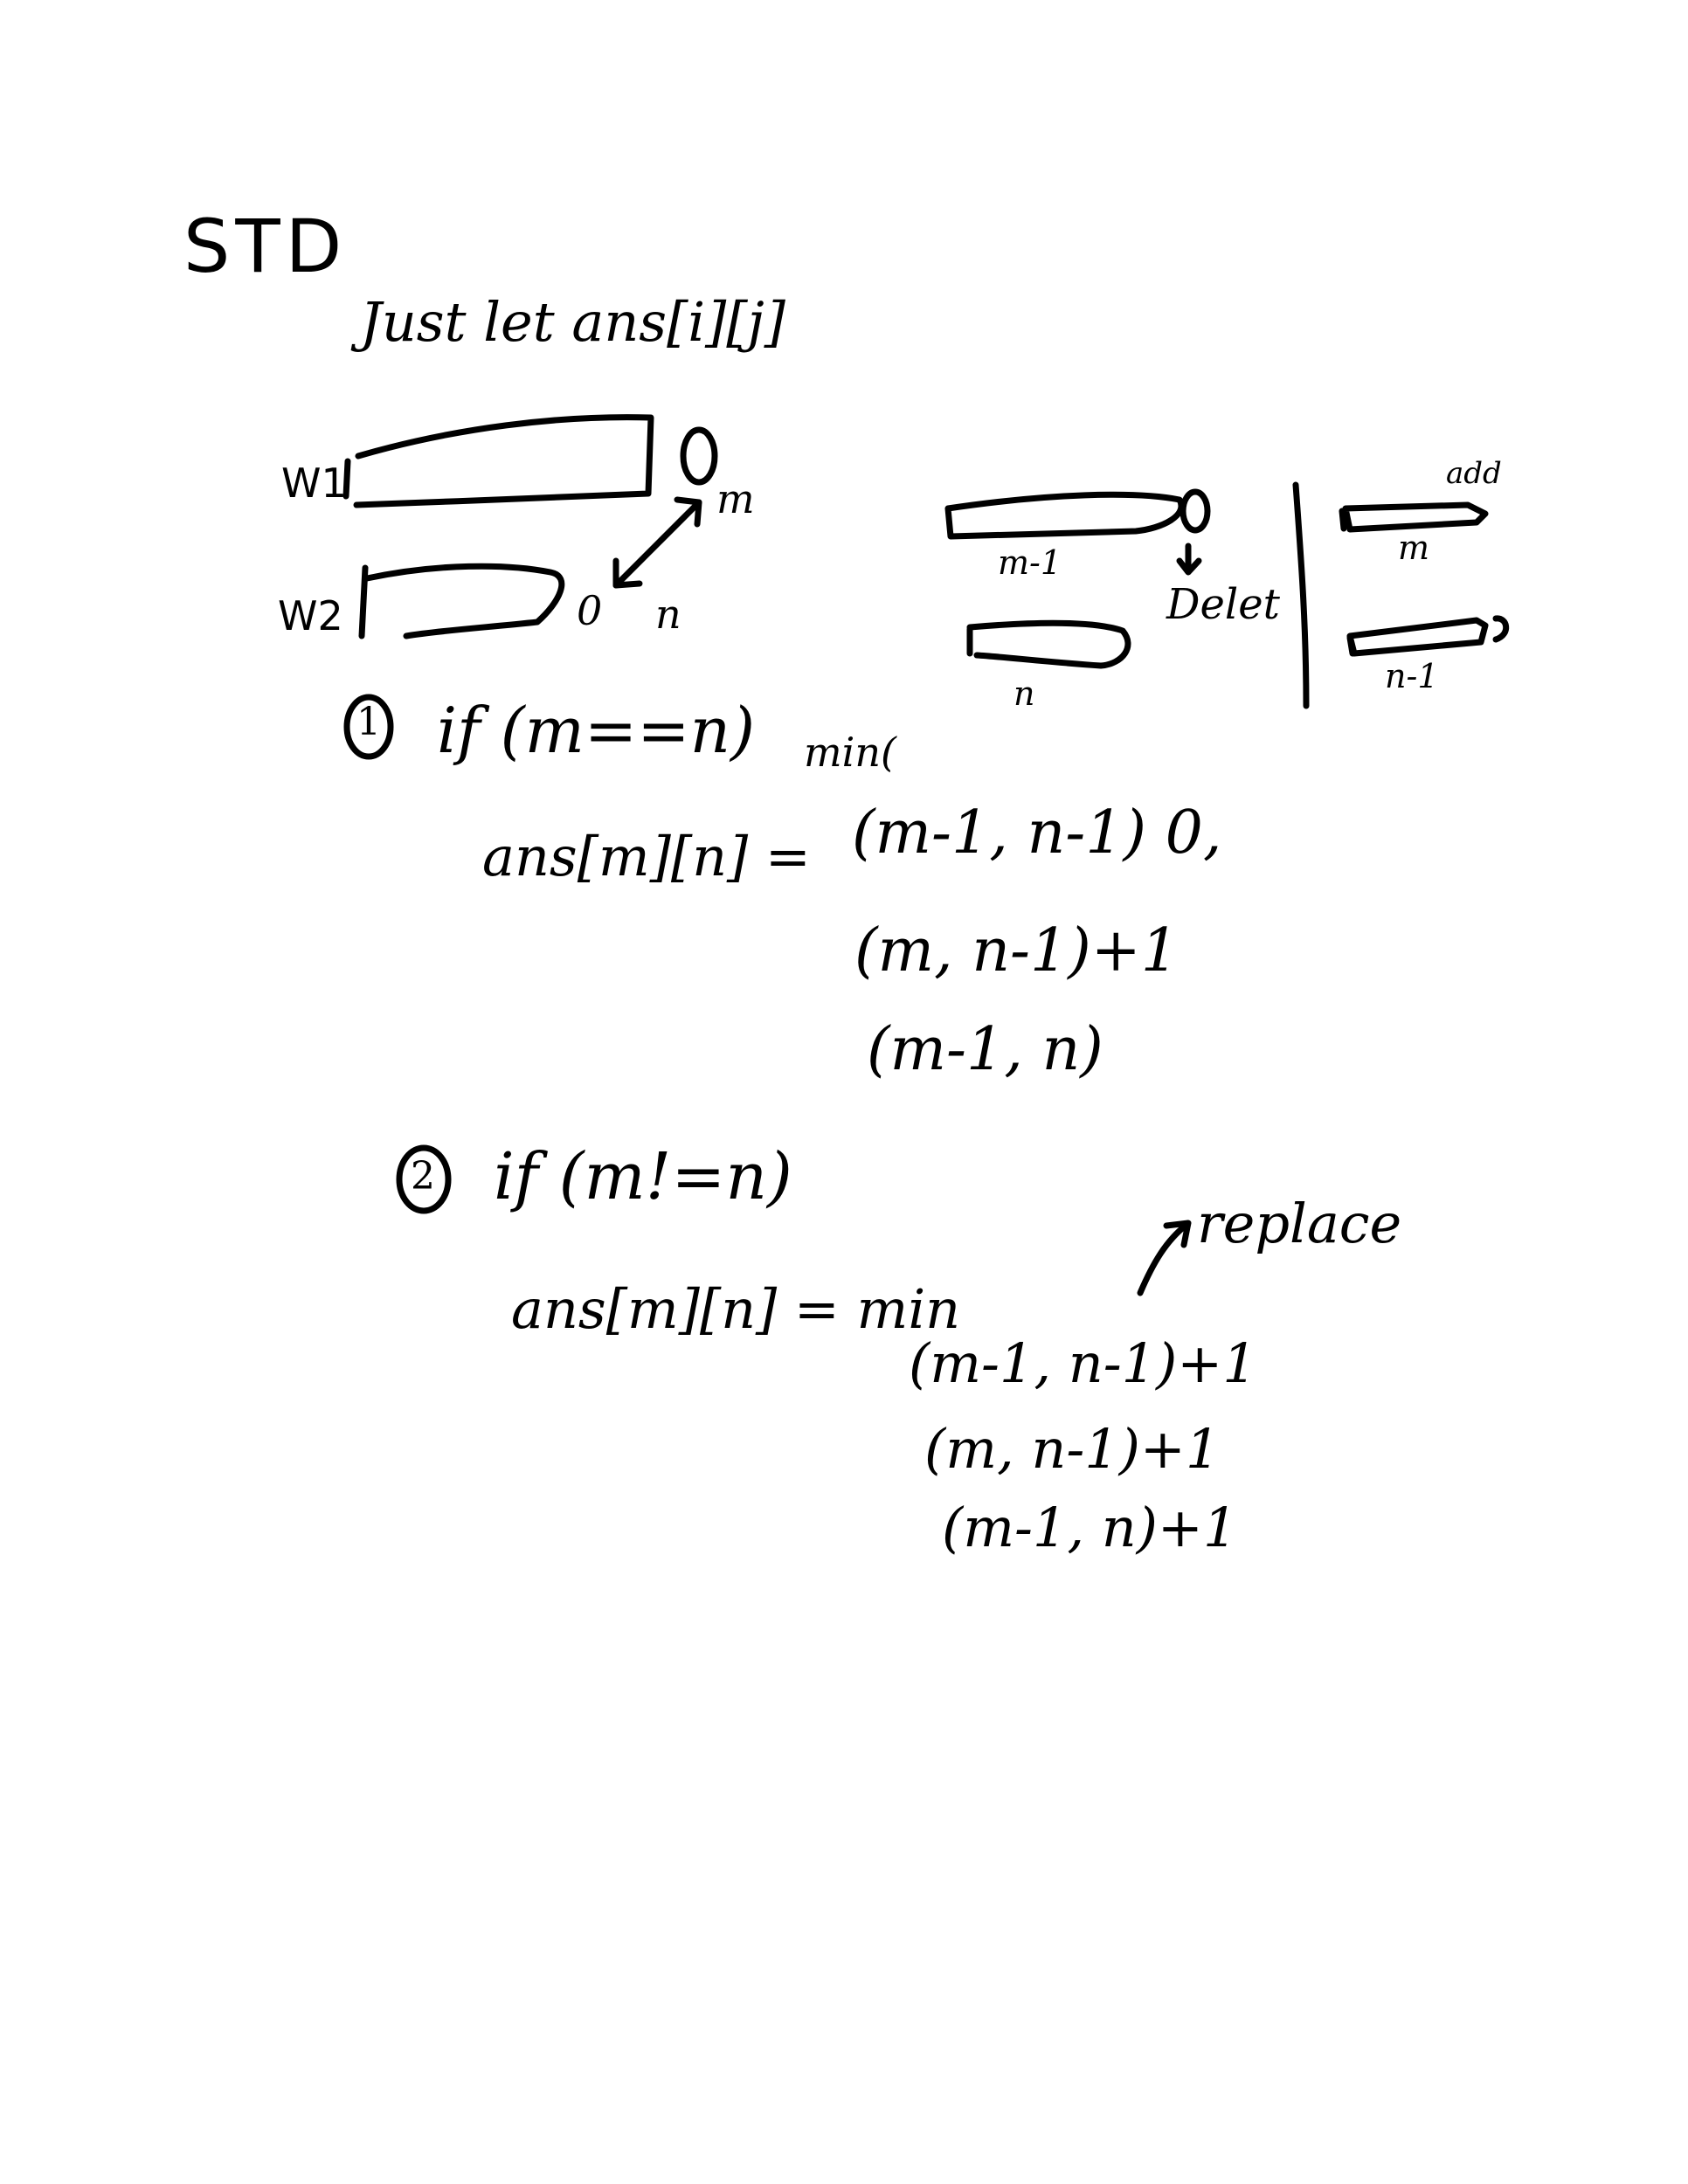 Image resolution: width=1688 pixels, height=2184 pixels. I want to click on case1-marker: 1, so click(368, 722).